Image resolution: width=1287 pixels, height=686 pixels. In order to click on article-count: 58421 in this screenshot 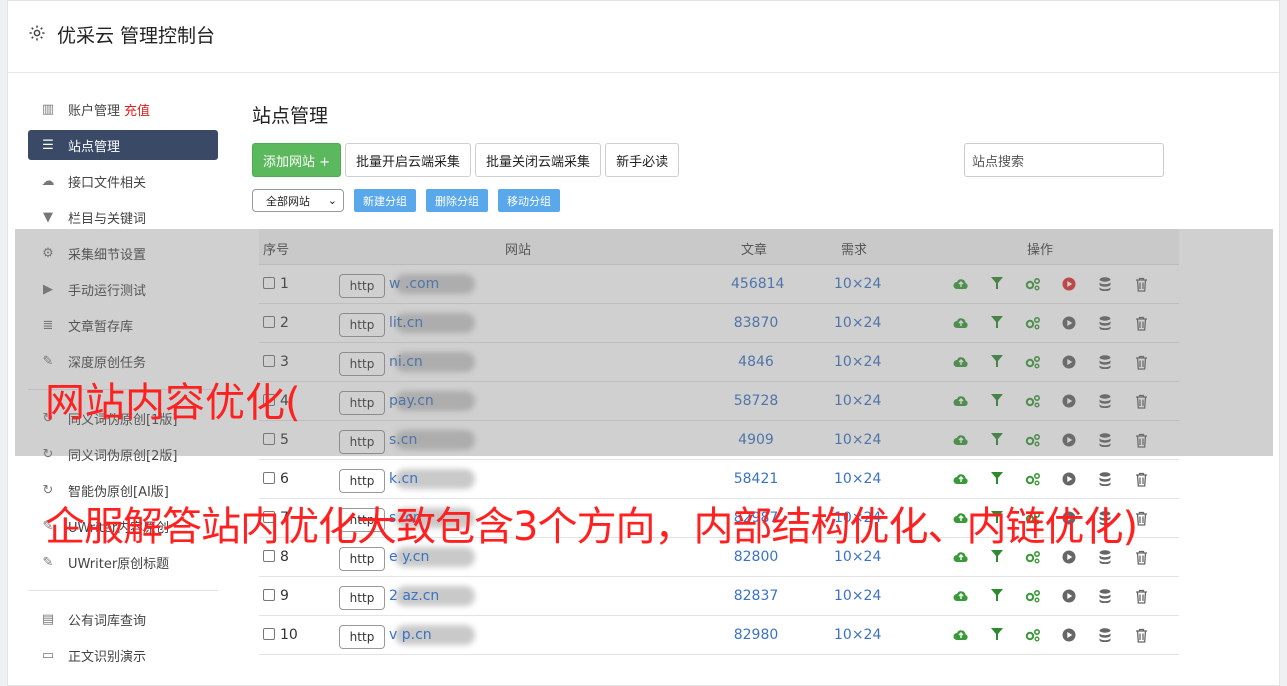, I will do `click(756, 479)`.